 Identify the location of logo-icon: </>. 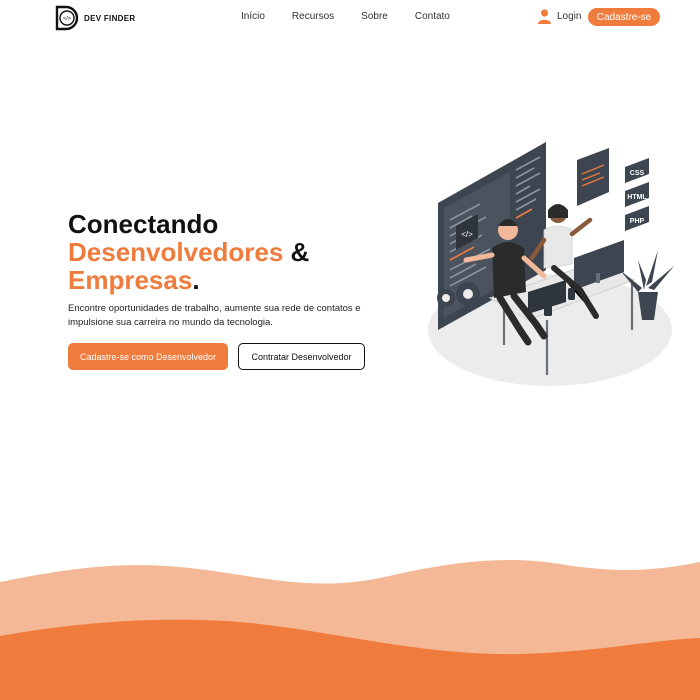
(67, 18).